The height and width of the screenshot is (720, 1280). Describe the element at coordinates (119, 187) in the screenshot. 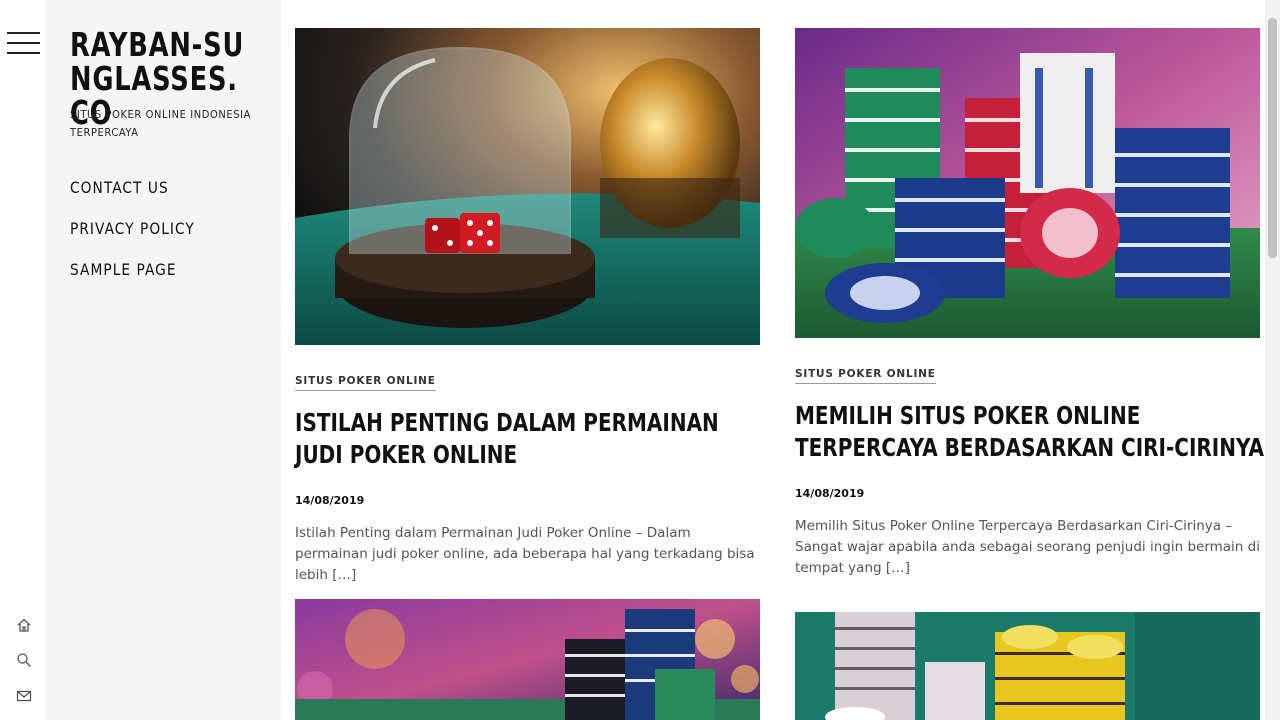

I see `menu-item-contact-us: CONTACT US` at that location.